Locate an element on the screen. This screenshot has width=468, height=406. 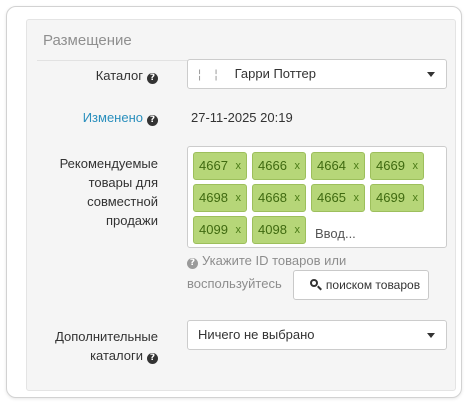
product-tag: 4666 x is located at coordinates (279, 166).